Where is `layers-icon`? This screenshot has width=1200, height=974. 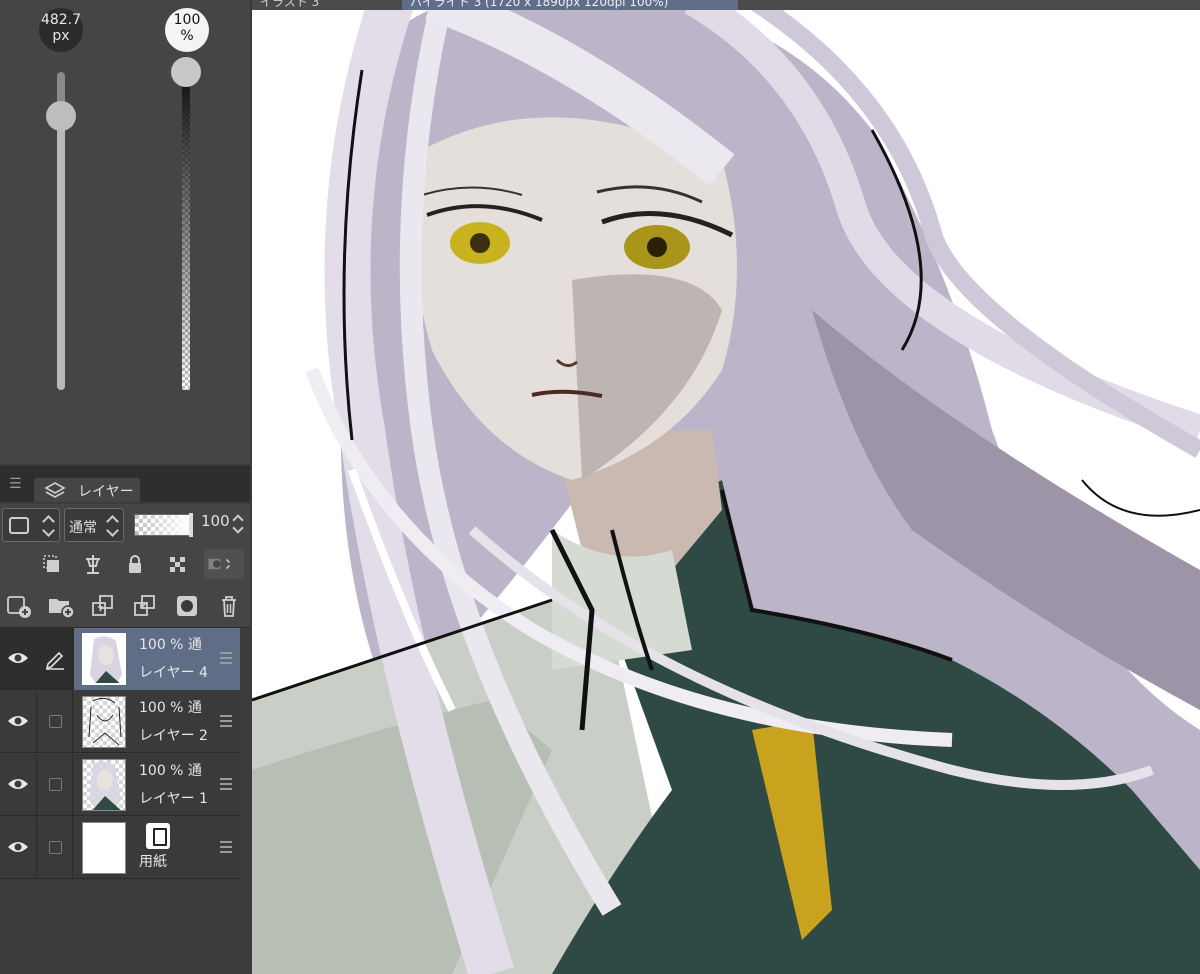
layers-icon is located at coordinates (55, 493).